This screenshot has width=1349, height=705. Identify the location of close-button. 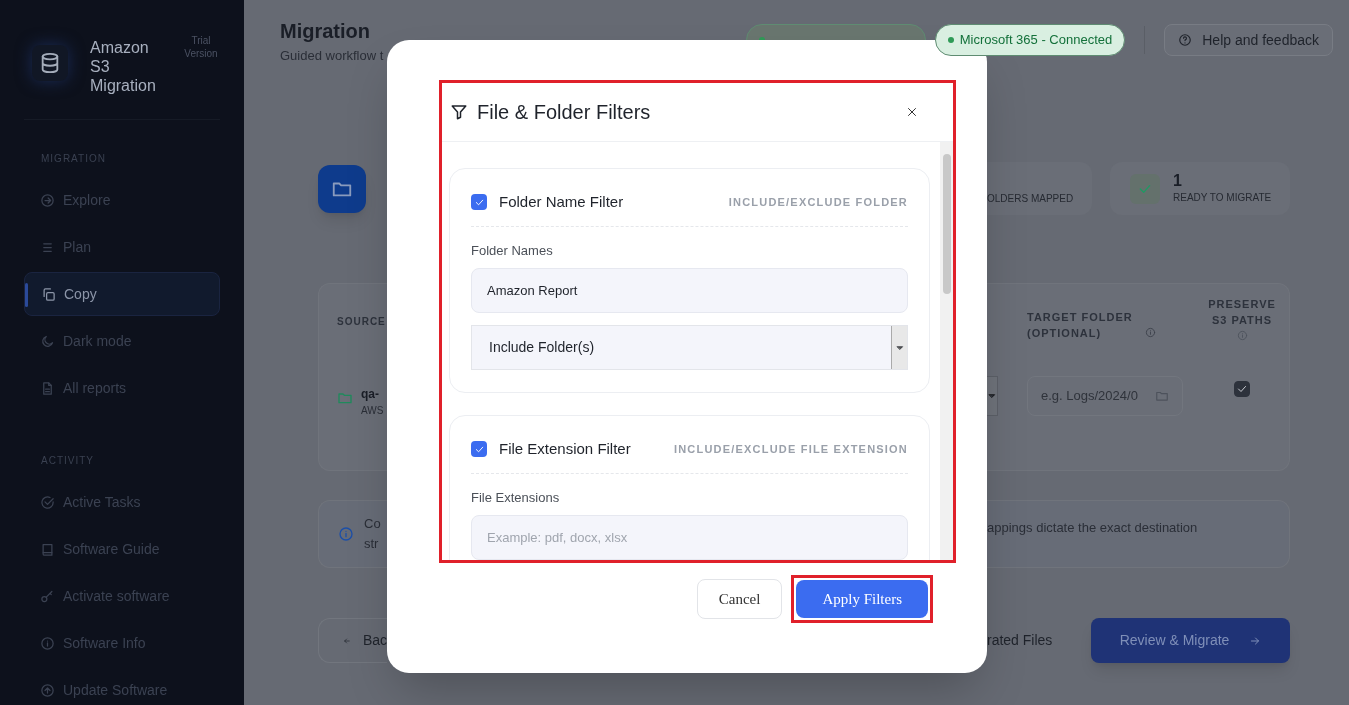
(912, 112).